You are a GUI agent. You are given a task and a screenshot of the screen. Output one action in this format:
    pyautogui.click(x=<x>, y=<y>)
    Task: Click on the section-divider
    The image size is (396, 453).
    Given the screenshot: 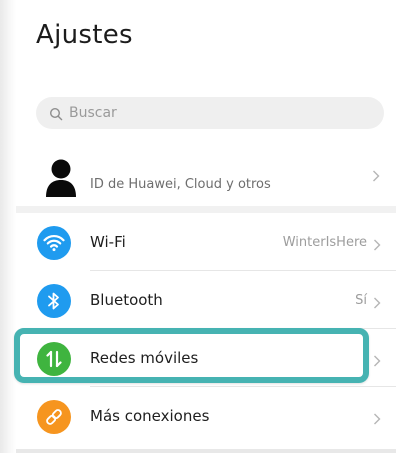 What is the action you would take?
    pyautogui.click(x=206, y=209)
    